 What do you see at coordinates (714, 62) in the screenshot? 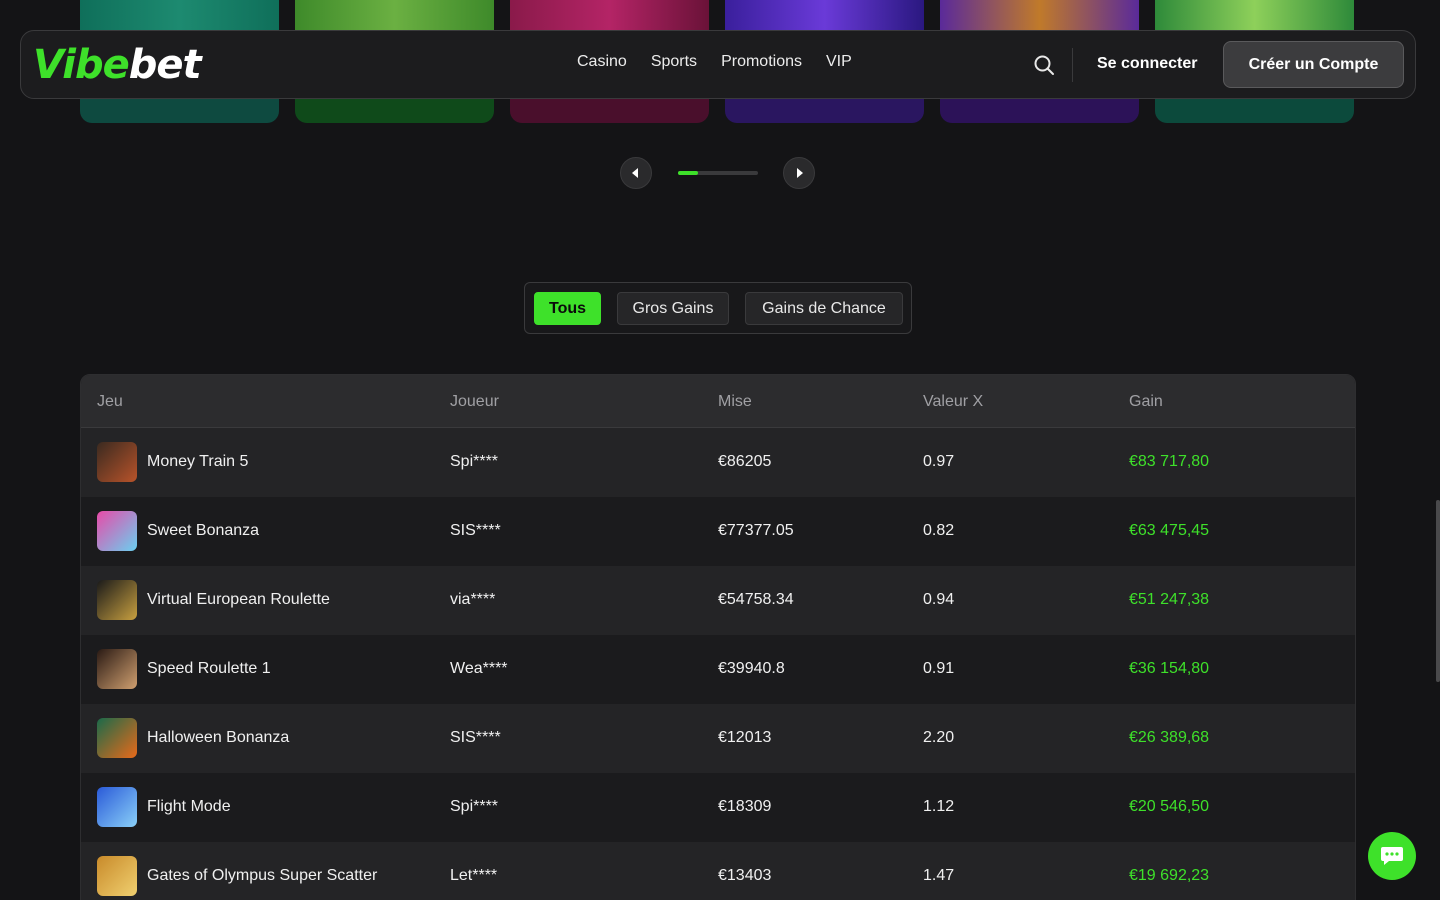
I see `main-nav: Casino Sports Promotions VIP` at bounding box center [714, 62].